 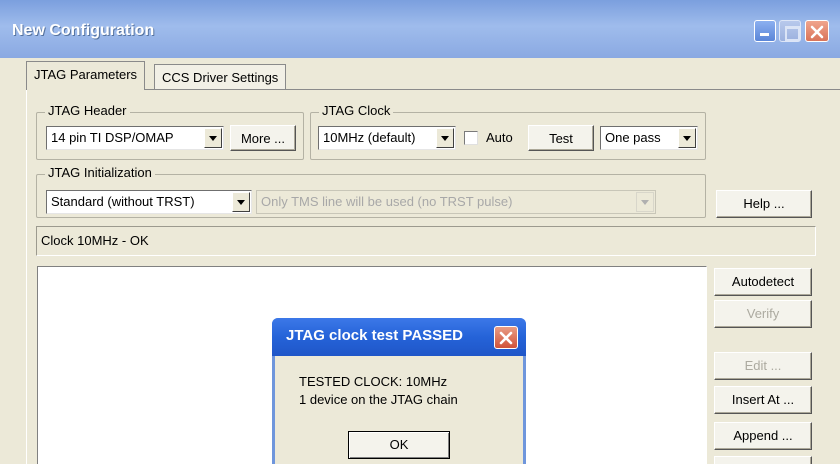 I want to click on status-field: Clock 10MHz - OK, so click(x=426, y=241).